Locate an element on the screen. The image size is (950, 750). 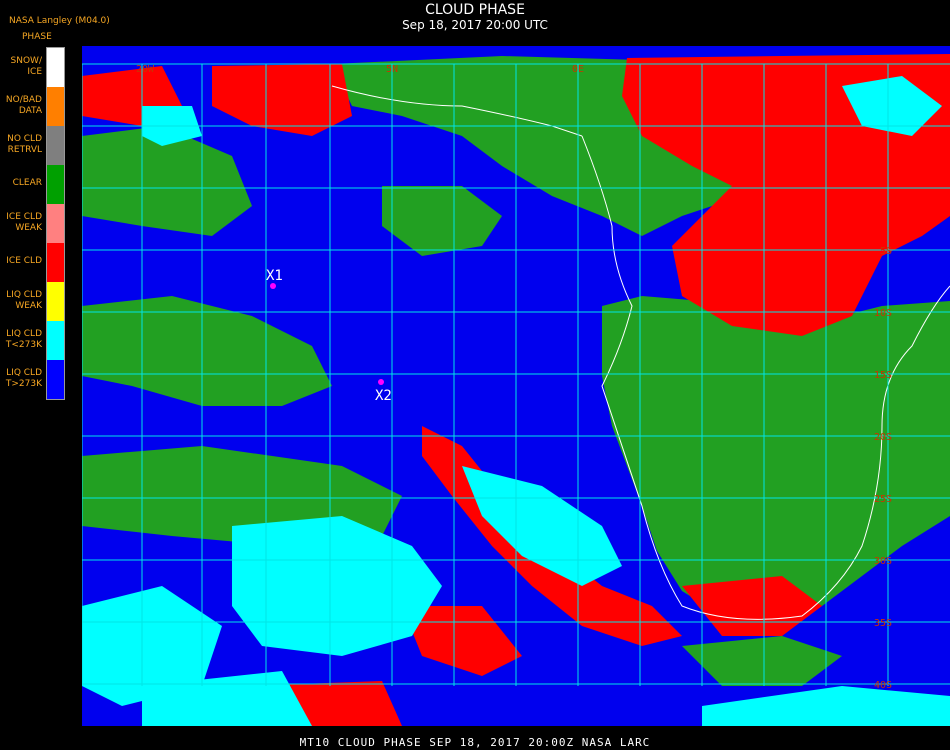
marker-x1-label: X1 is located at coordinates (274, 276).